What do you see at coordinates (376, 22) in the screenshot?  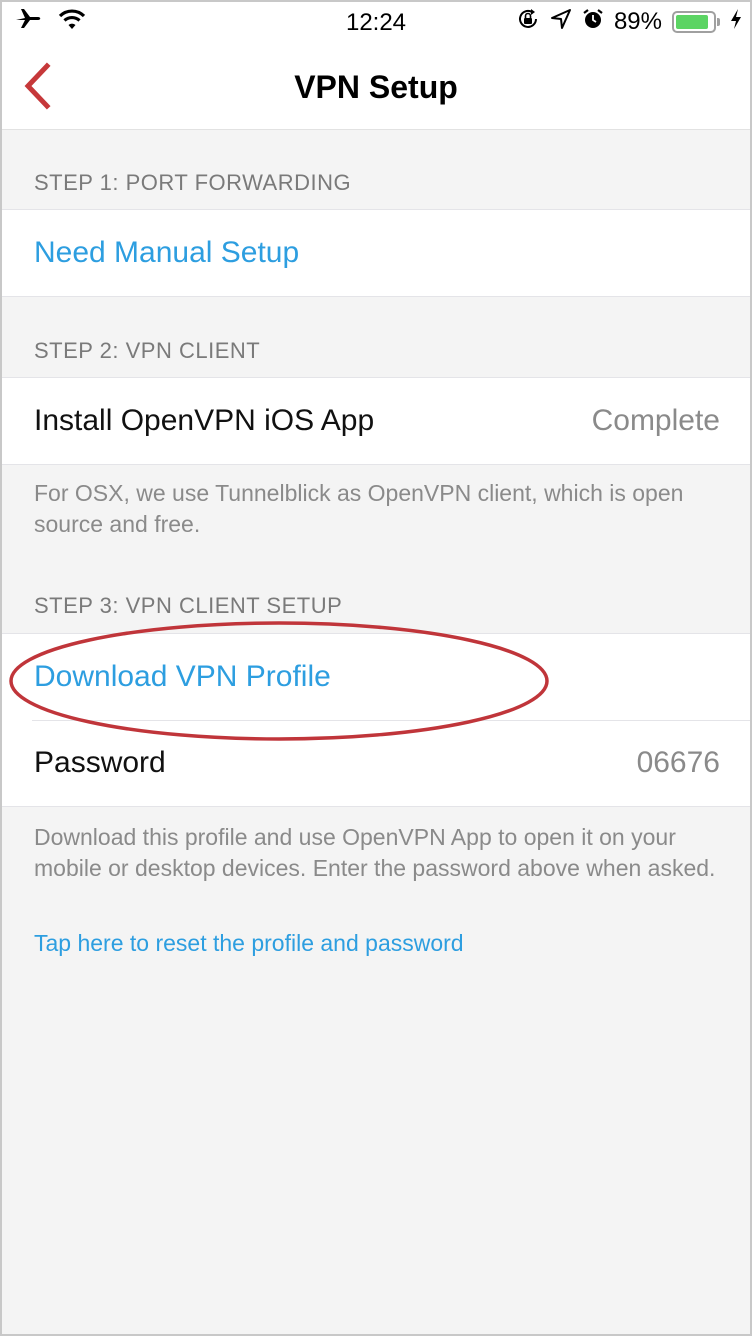 I see `status-bar: 12:24 89%` at bounding box center [376, 22].